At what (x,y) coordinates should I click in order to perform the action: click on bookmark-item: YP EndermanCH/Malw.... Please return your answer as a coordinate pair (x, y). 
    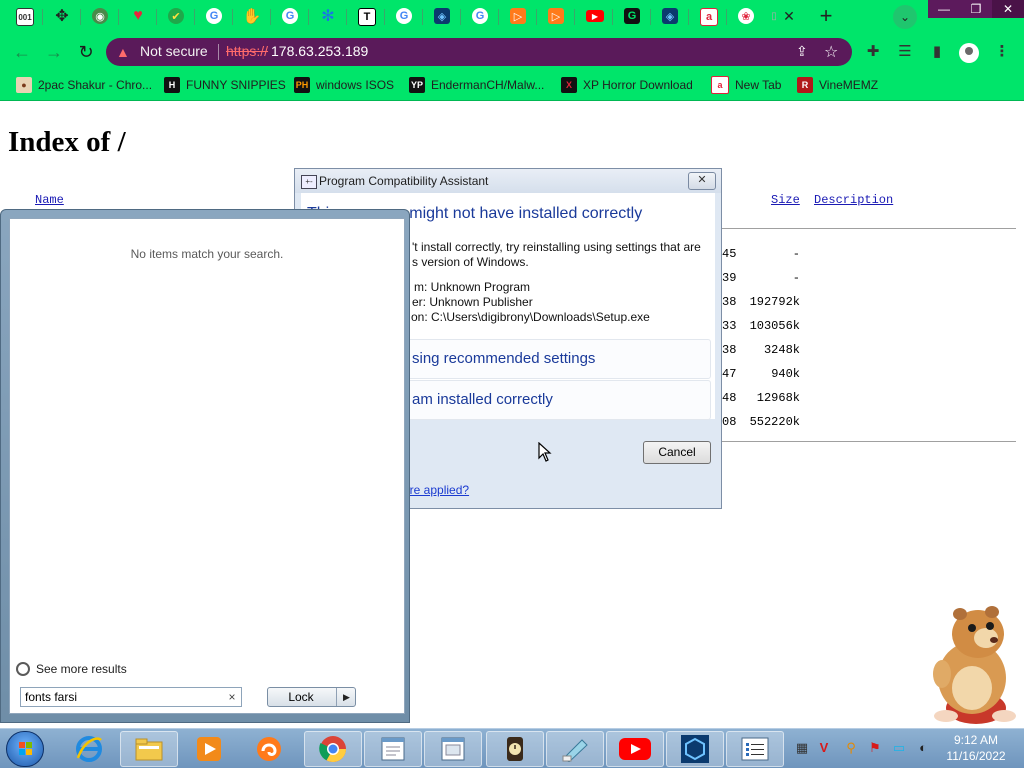
    Looking at the image, I should click on (476, 85).